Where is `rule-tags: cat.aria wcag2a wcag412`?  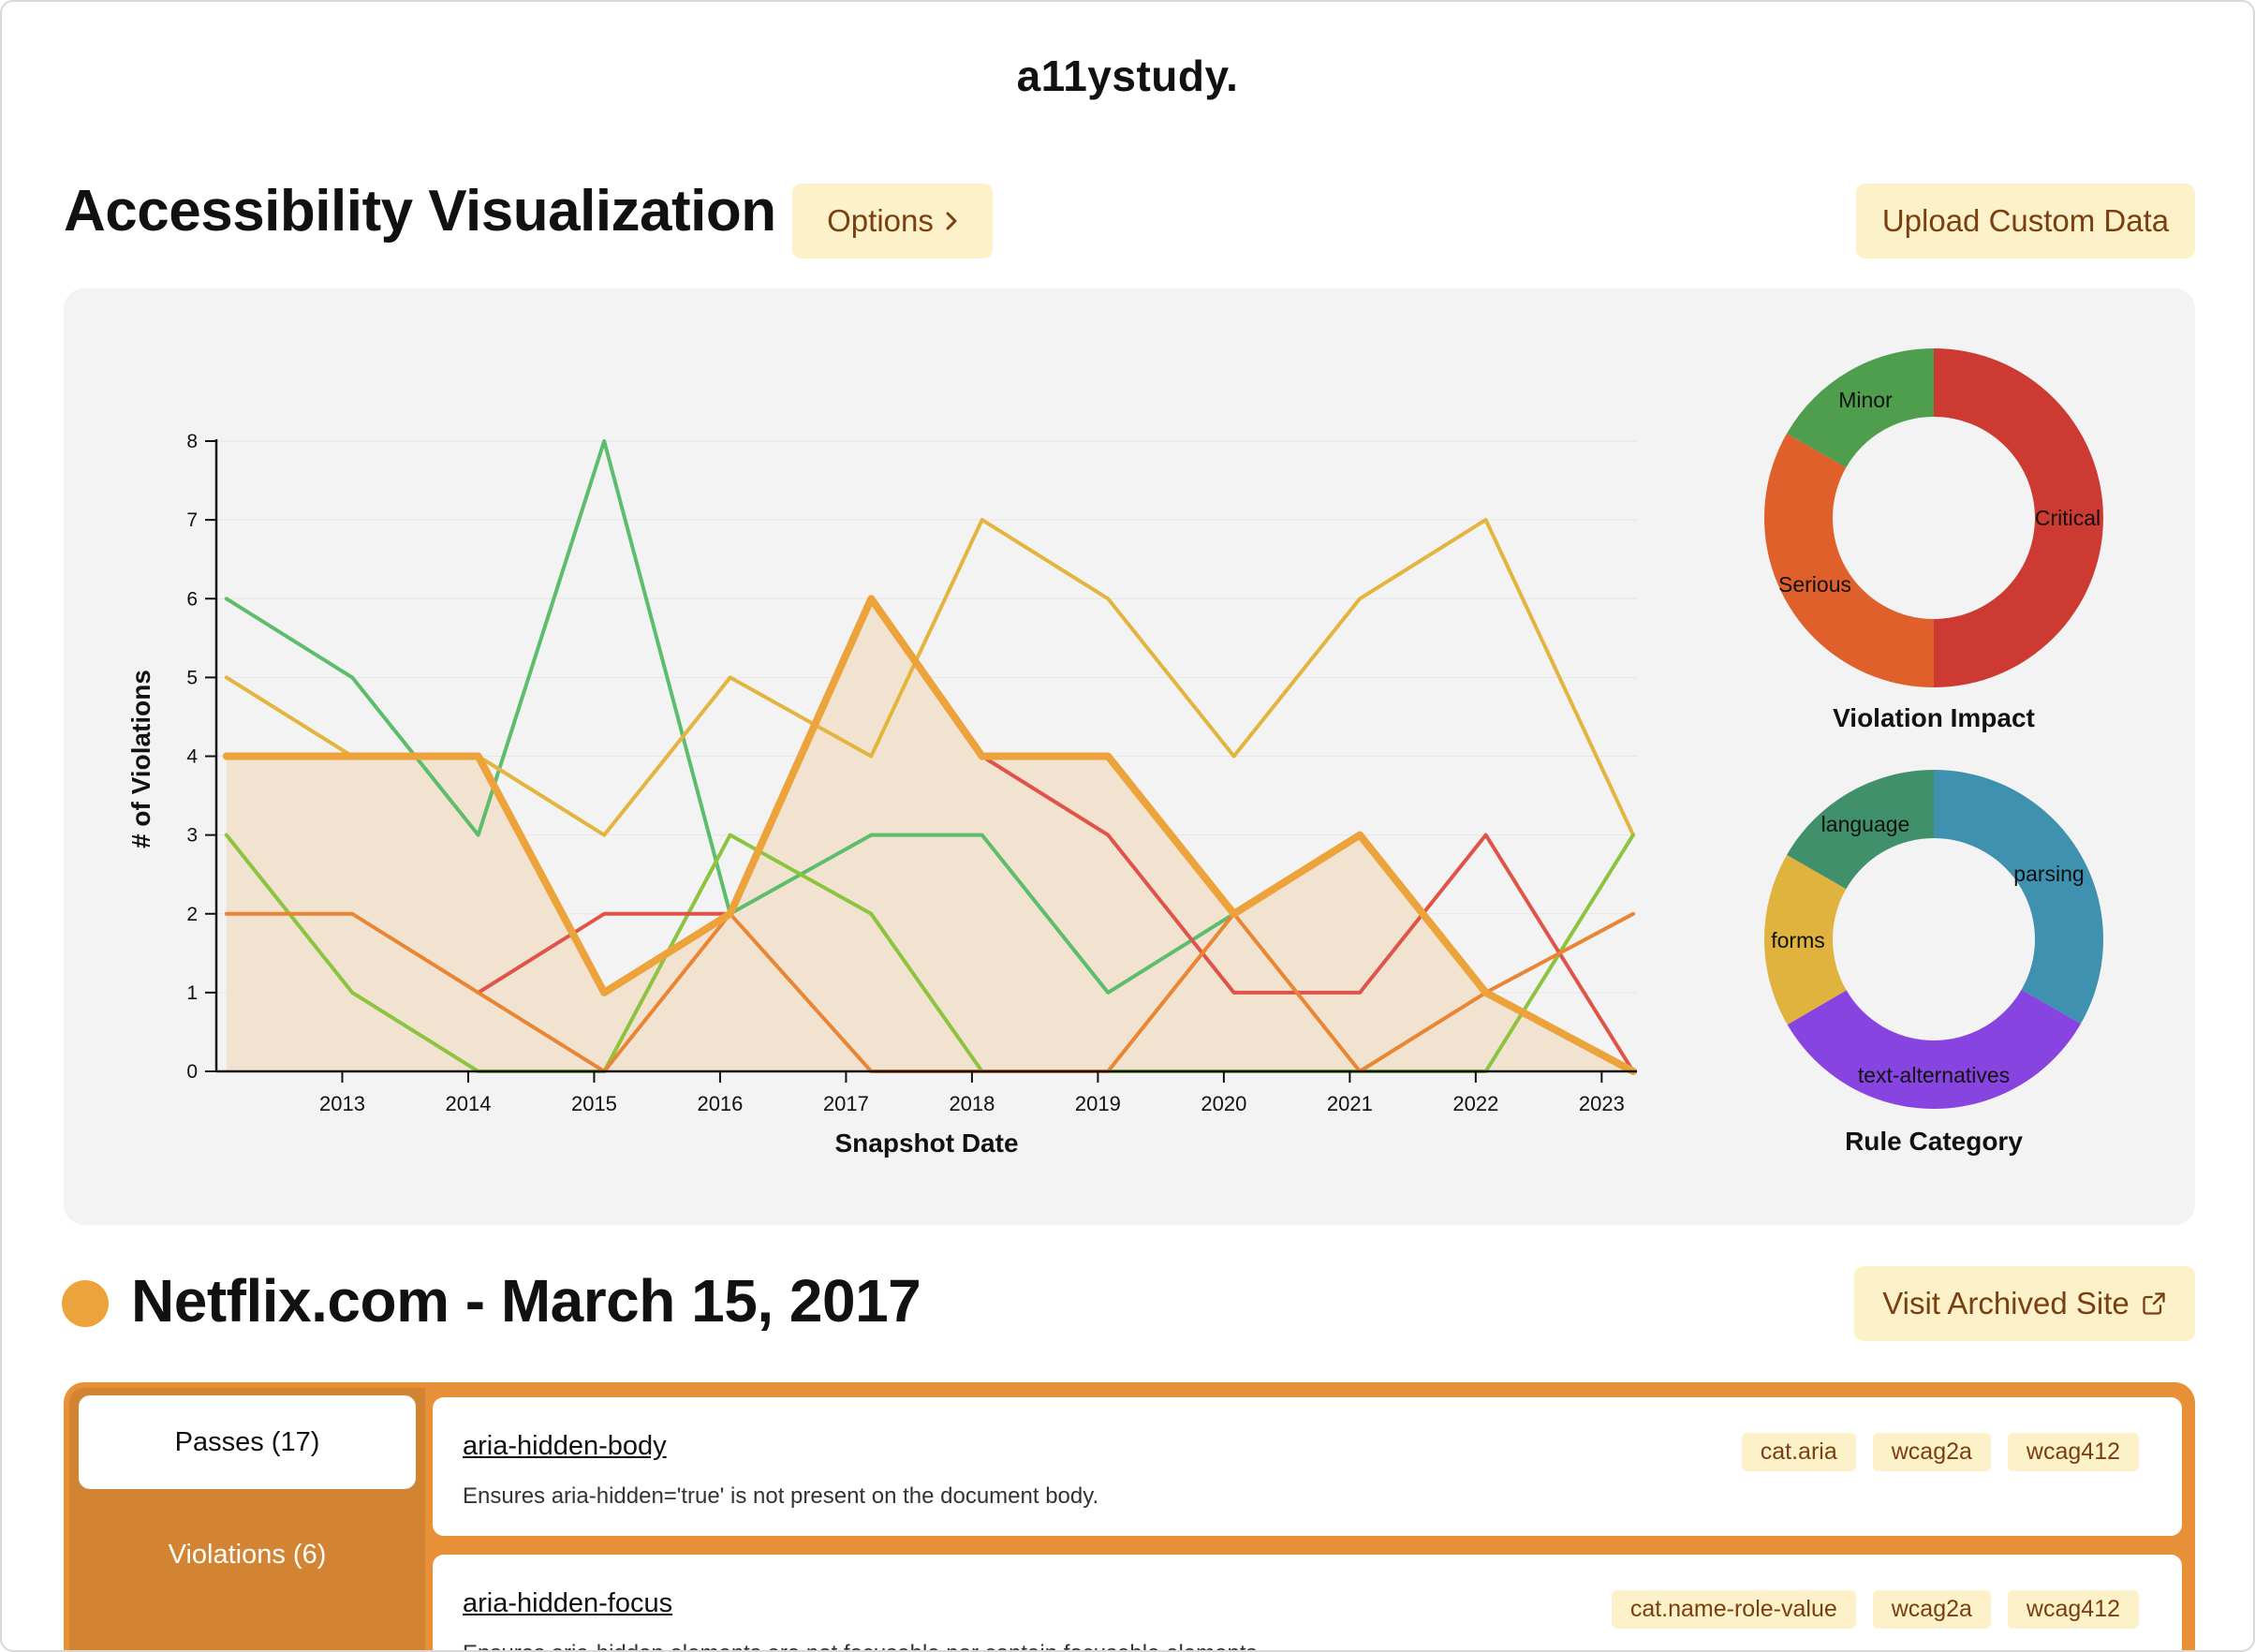 rule-tags: cat.aria wcag2a wcag412 is located at coordinates (1940, 1452).